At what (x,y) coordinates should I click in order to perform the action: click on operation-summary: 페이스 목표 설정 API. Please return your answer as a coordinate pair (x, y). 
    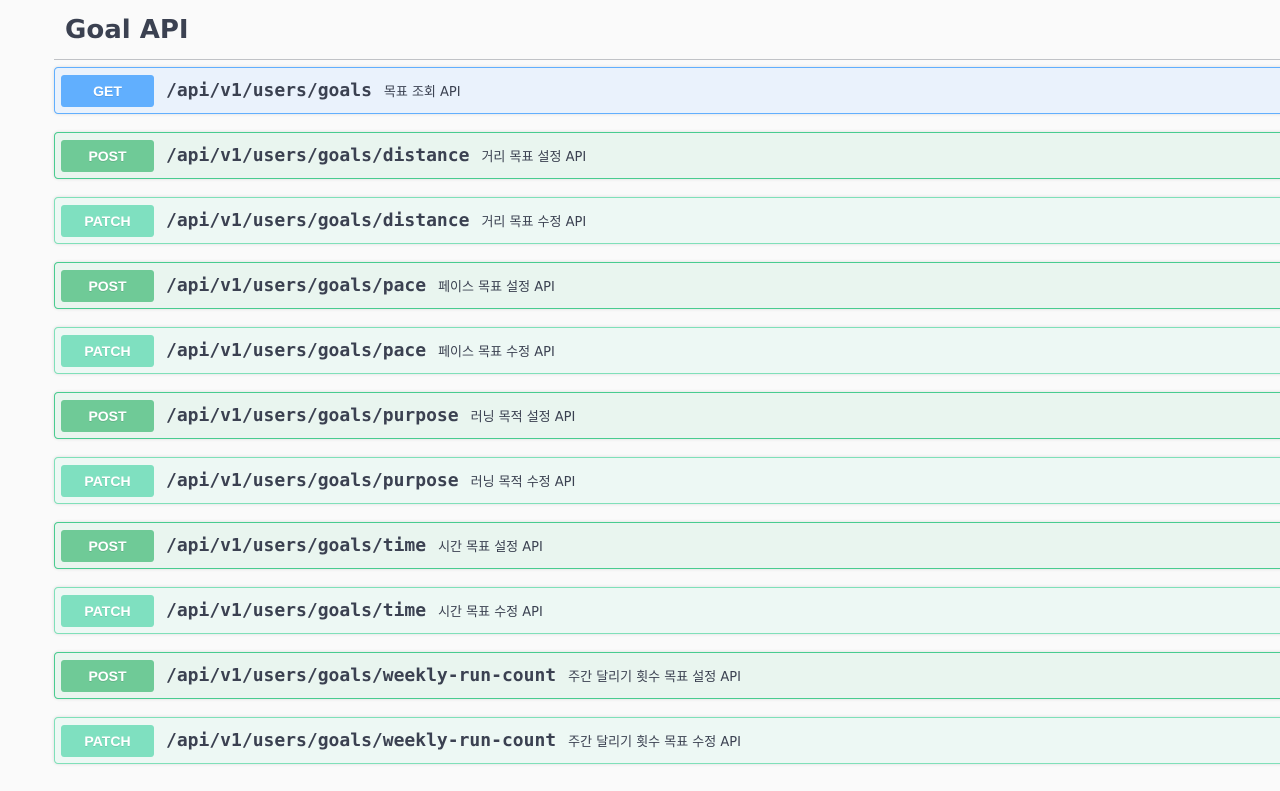
    Looking at the image, I should click on (496, 287).